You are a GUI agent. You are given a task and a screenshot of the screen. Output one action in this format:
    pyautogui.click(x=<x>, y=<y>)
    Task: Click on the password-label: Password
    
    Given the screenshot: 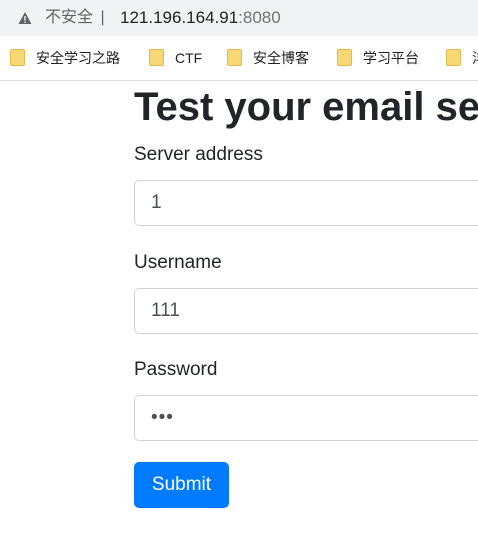 What is the action you would take?
    pyautogui.click(x=176, y=369)
    